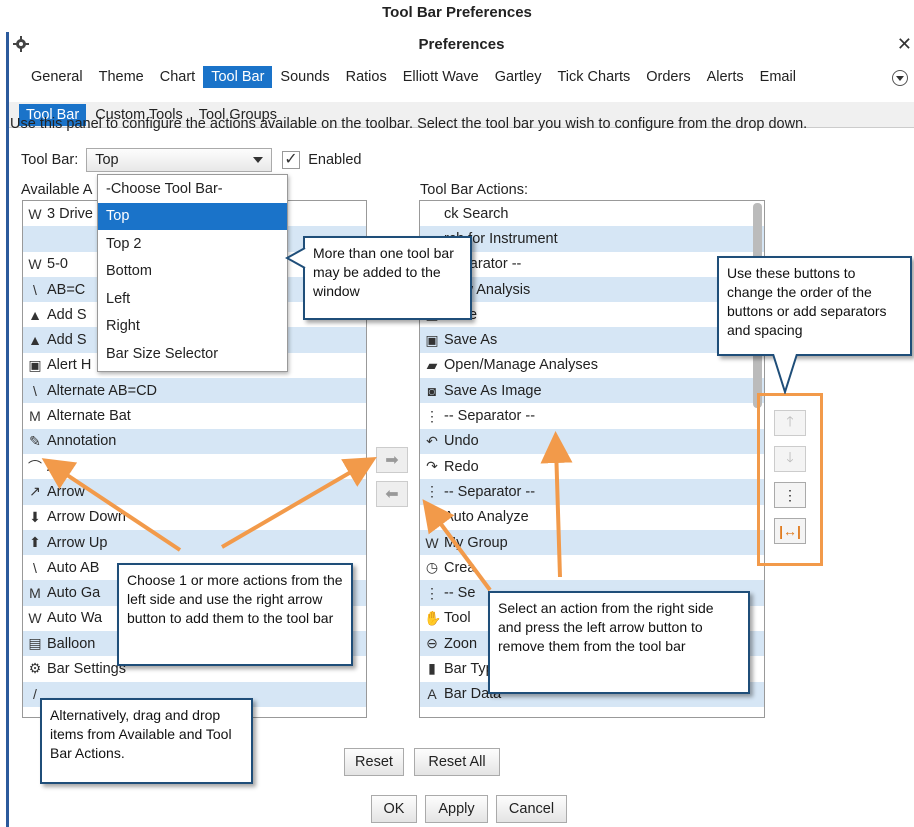 The image size is (914, 827). I want to click on list-item: M Alternate Bat, so click(194, 415).